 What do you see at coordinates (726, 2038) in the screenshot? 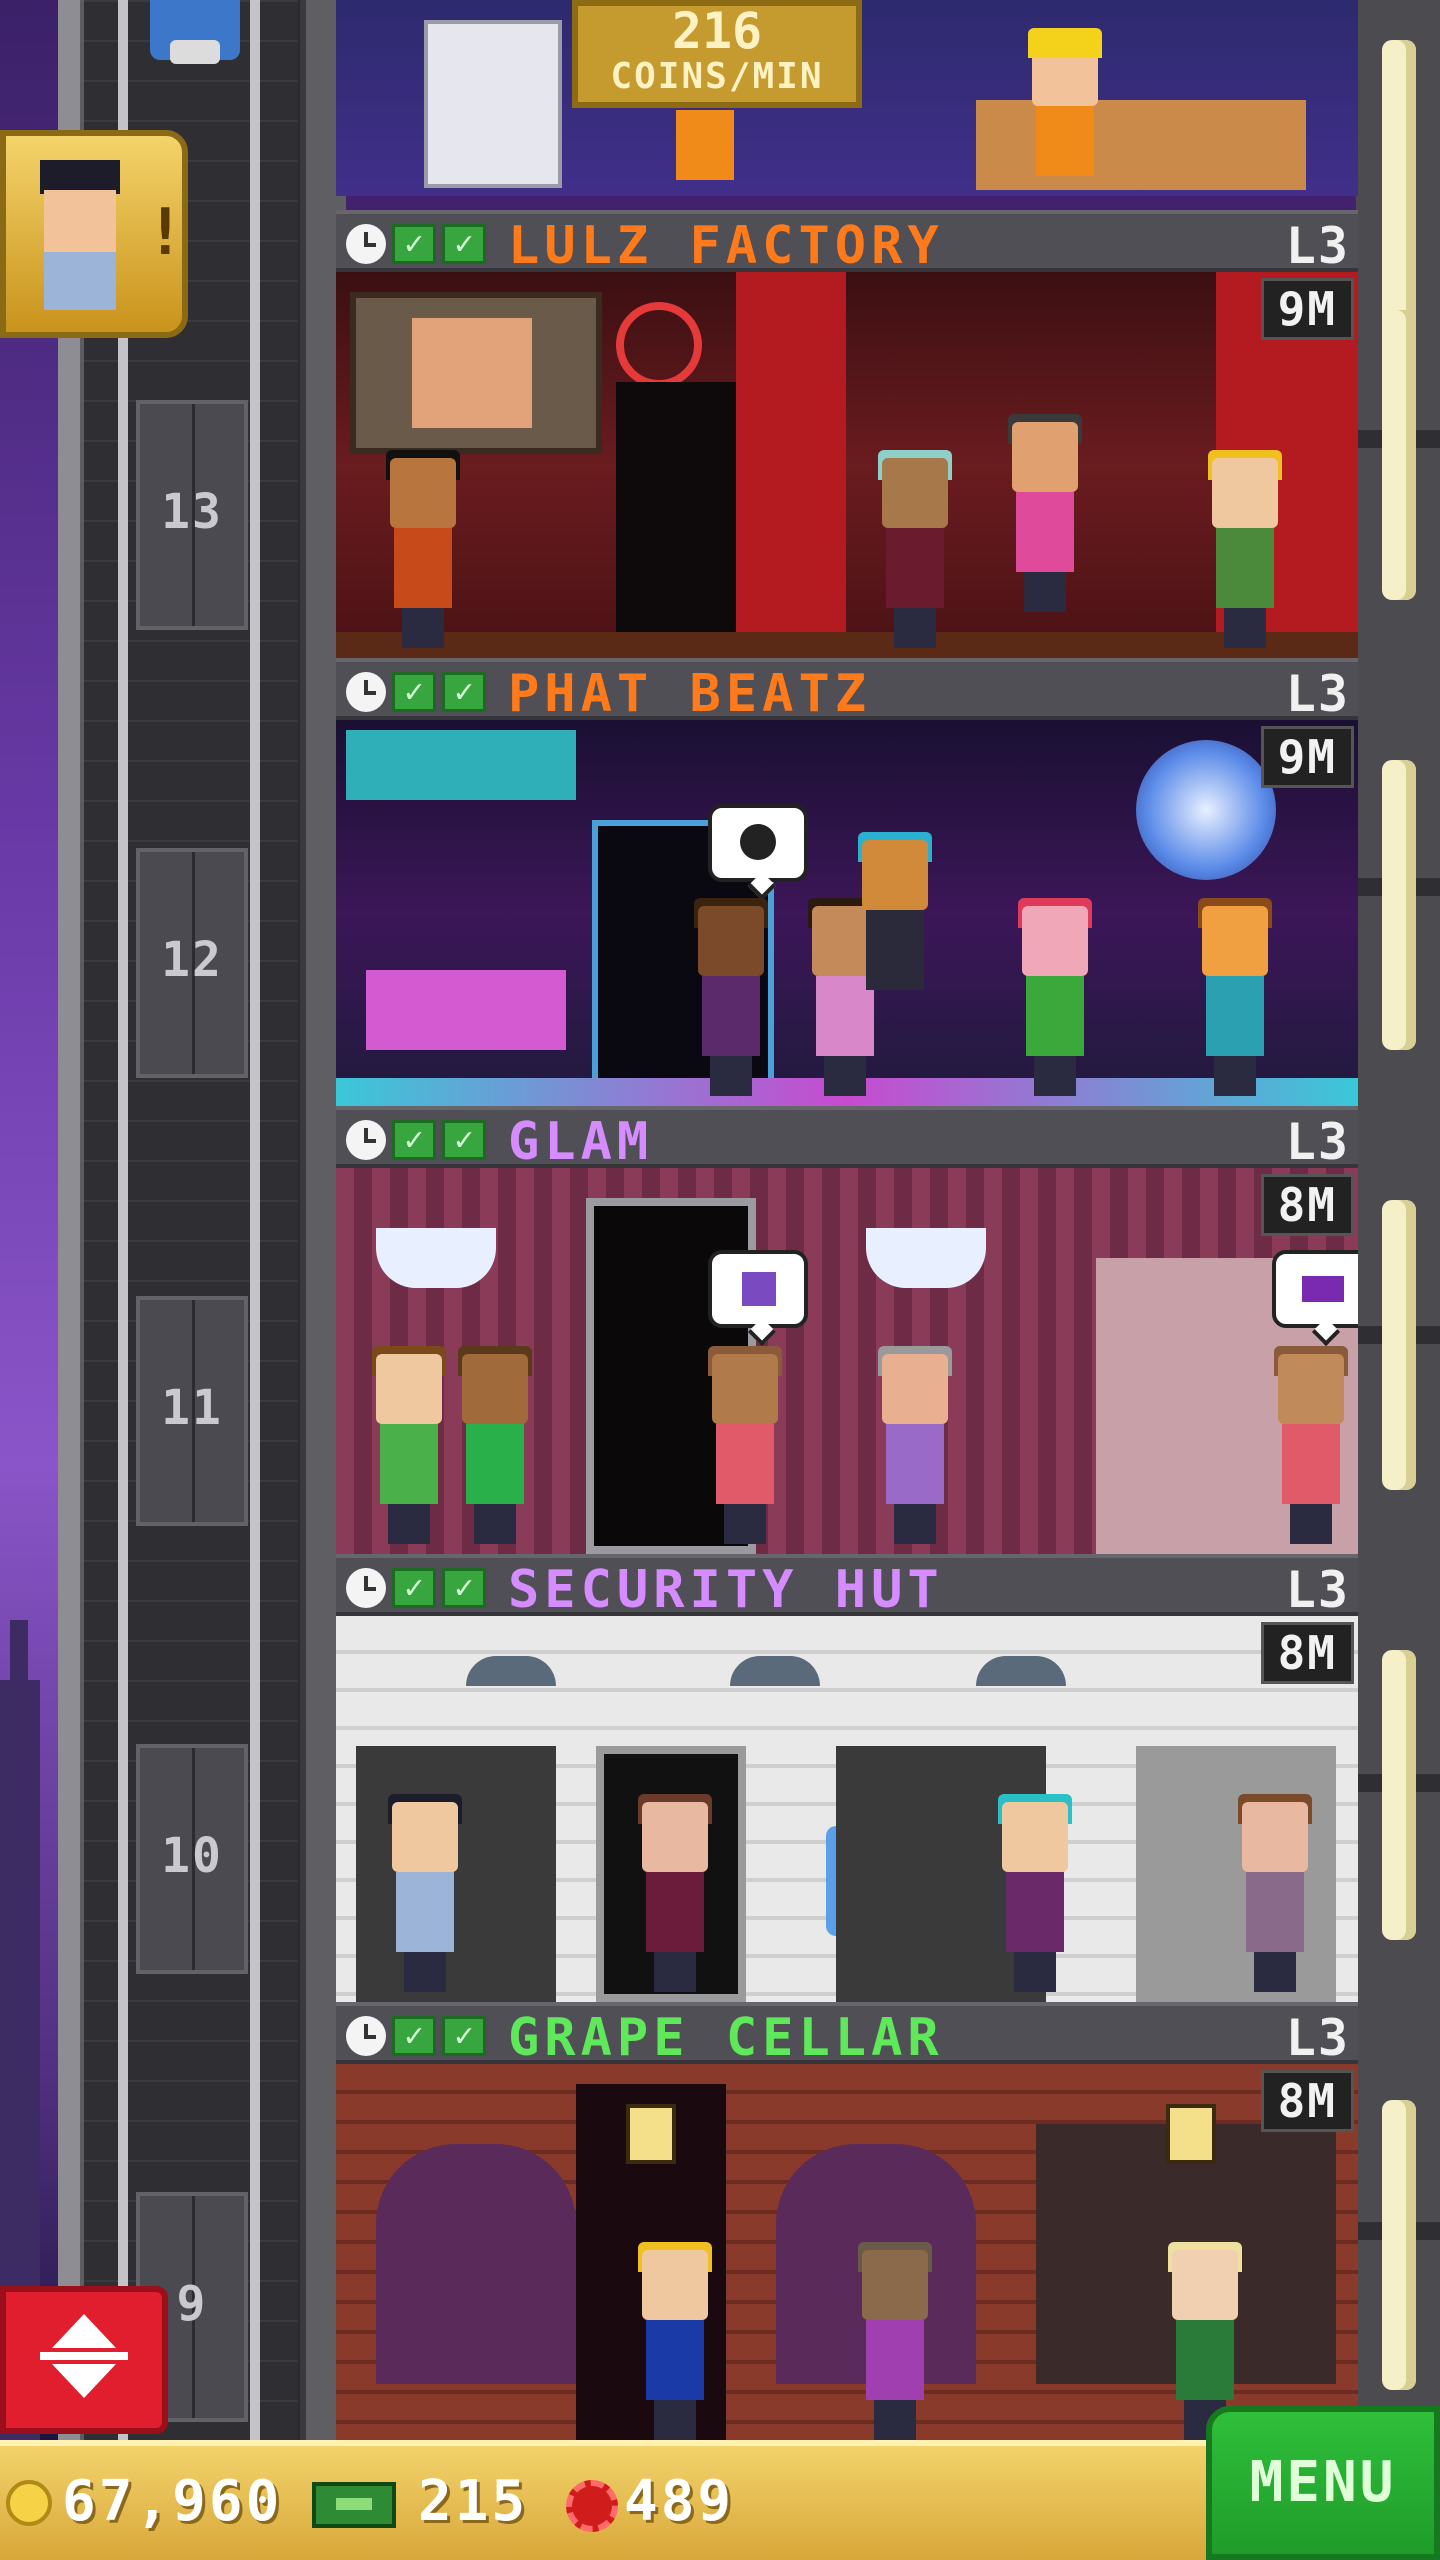
I see `floor-name: GRAPE CELLAR` at bounding box center [726, 2038].